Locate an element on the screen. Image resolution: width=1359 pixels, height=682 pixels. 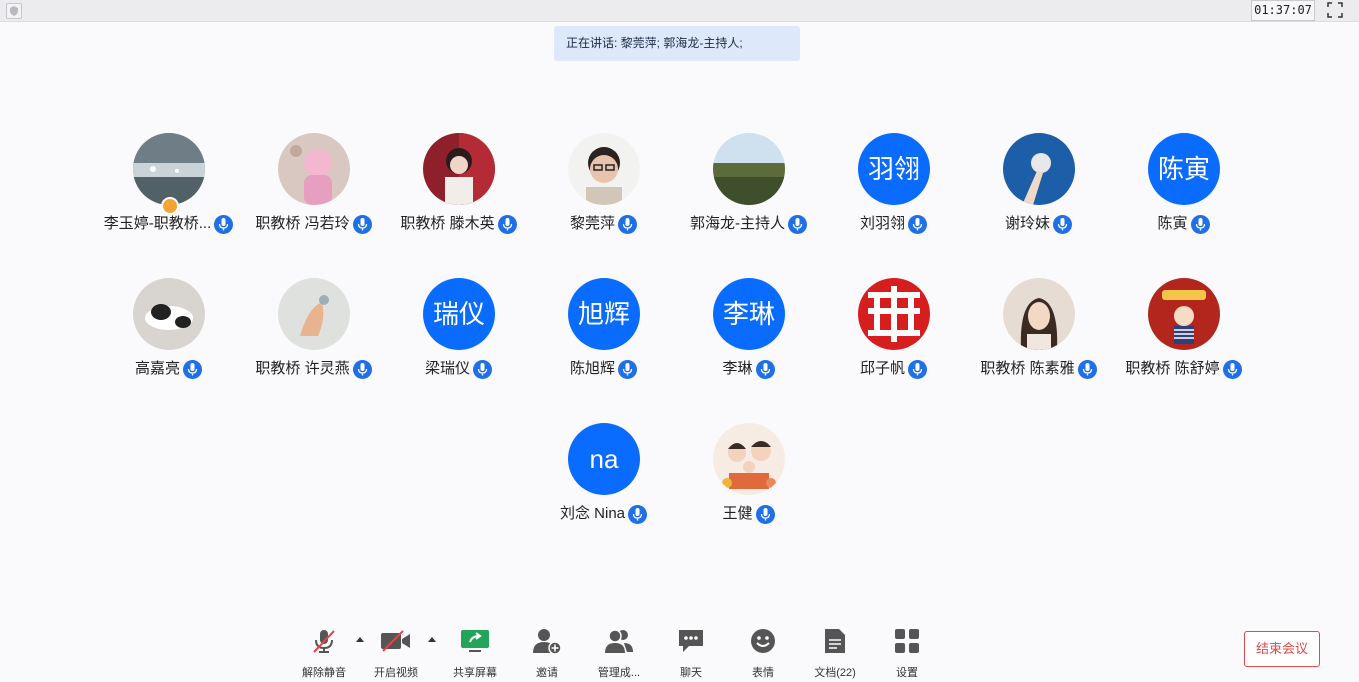
video-off-icon is located at coordinates (395, 641).